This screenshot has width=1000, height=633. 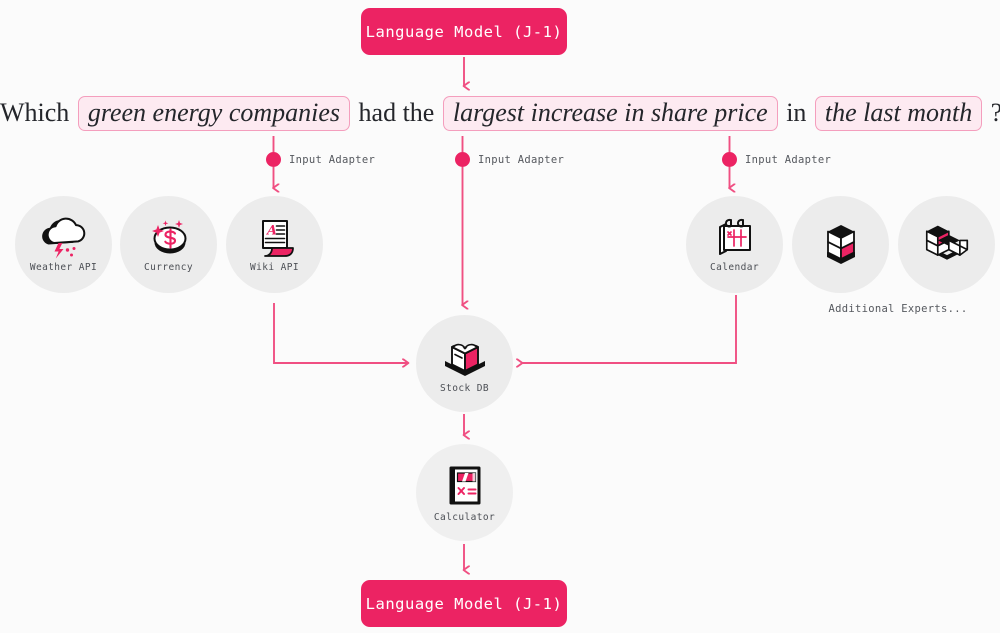 I want to click on input-adapter-3: Input Adapter, so click(x=776, y=159).